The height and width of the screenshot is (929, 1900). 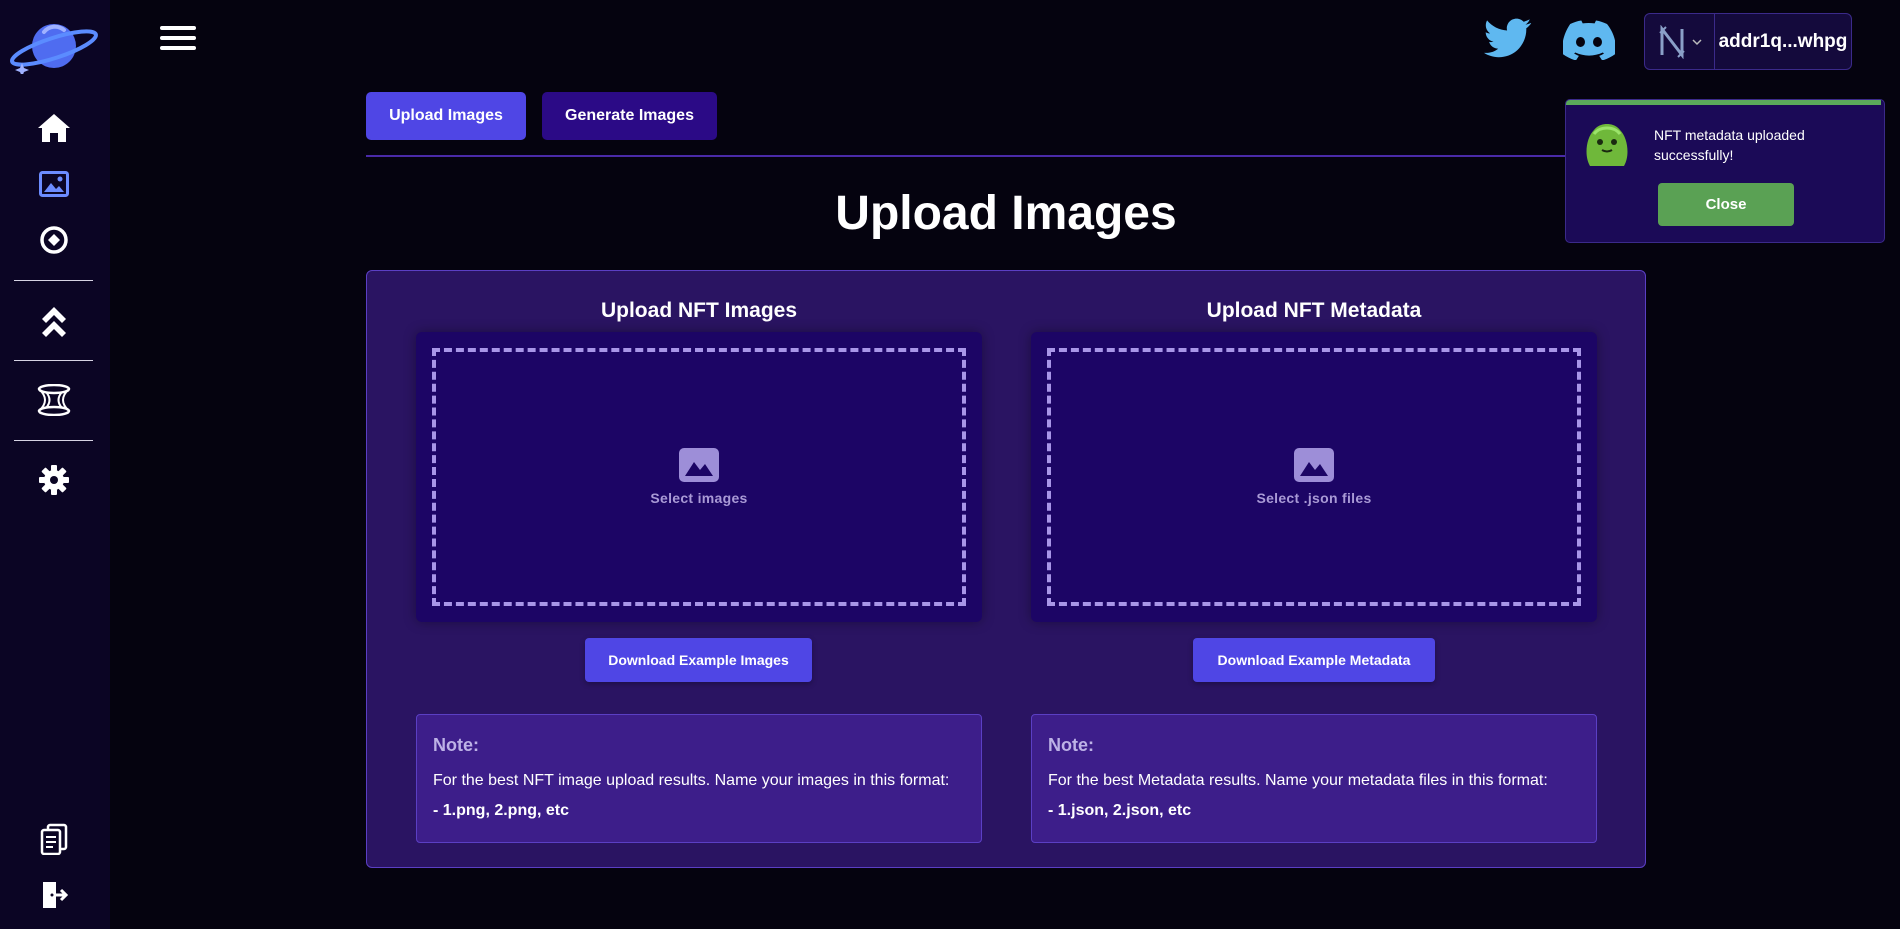 I want to click on wallet-network-selector, so click(x=1680, y=41).